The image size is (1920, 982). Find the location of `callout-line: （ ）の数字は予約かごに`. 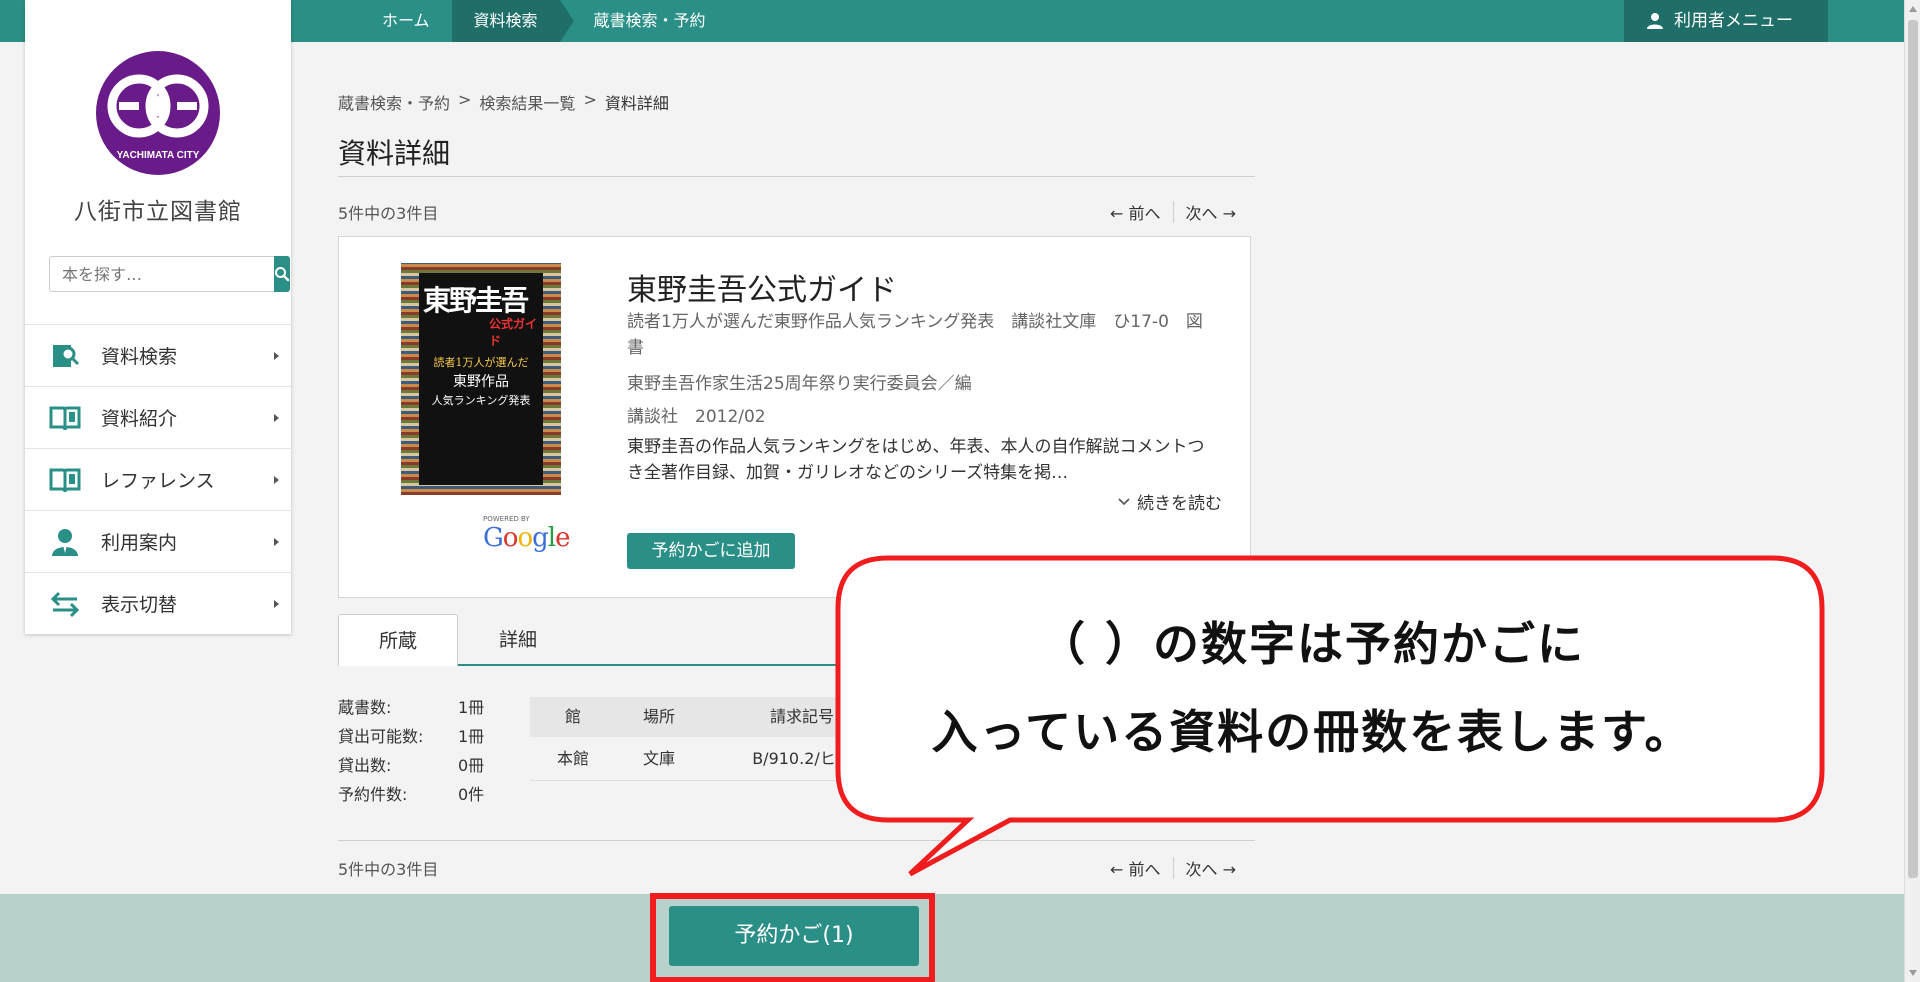

callout-line: （ ）の数字は予約かごに is located at coordinates (1311, 644).